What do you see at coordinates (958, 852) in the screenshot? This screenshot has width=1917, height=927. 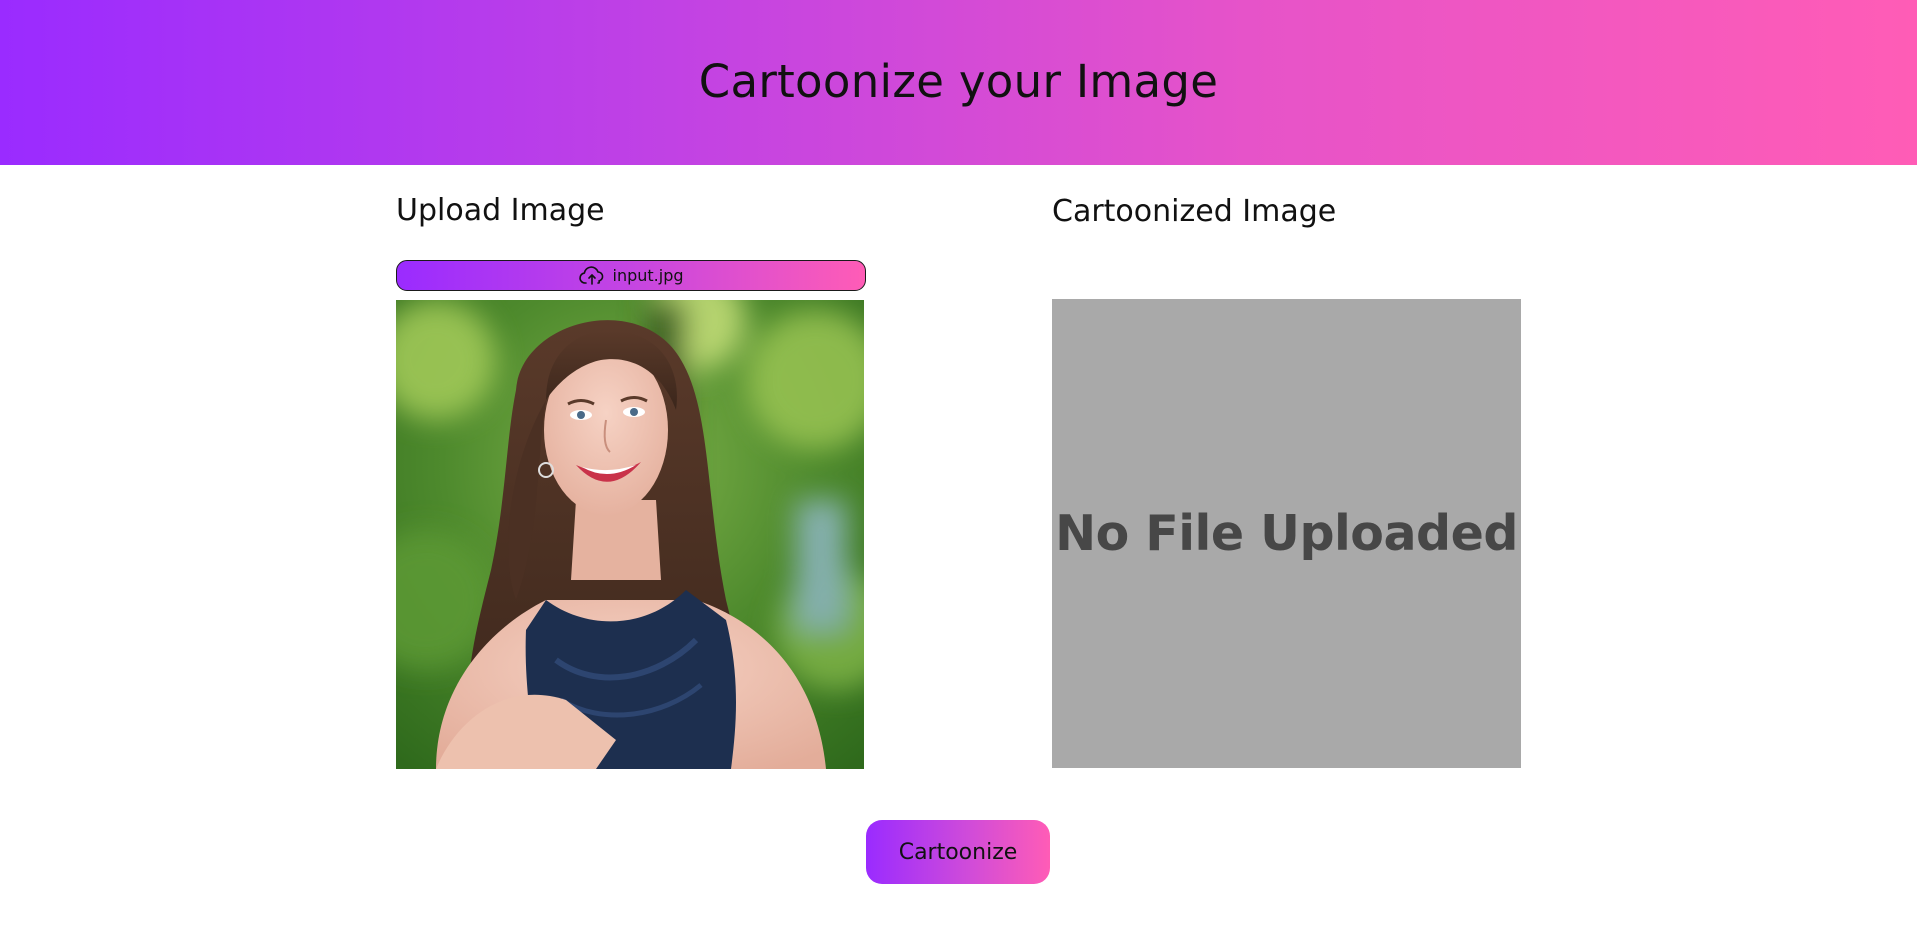 I see `cartoonize-button: Cartoonize` at bounding box center [958, 852].